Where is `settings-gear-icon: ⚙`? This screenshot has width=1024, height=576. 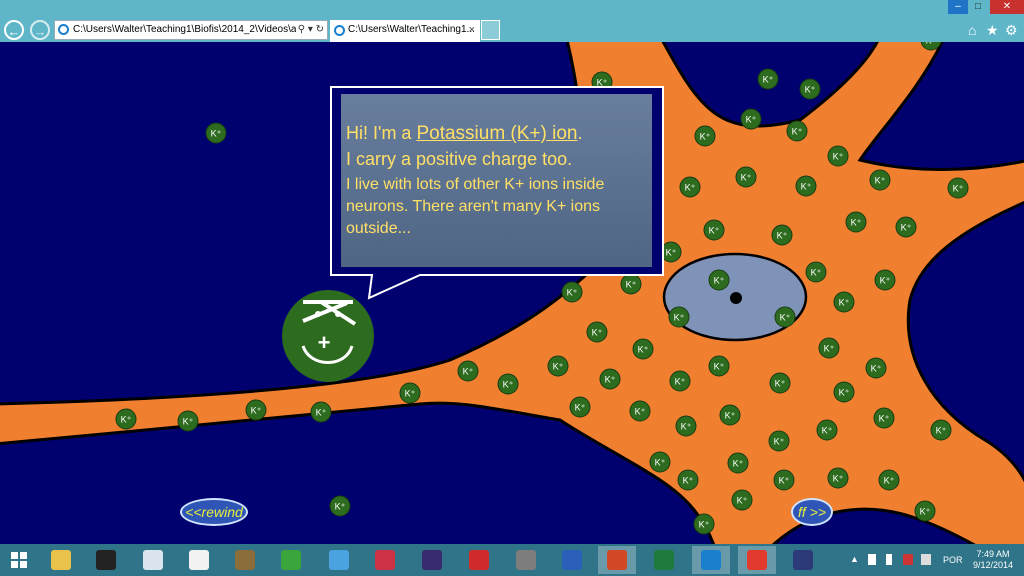
settings-gear-icon: ⚙ is located at coordinates (1011, 30).